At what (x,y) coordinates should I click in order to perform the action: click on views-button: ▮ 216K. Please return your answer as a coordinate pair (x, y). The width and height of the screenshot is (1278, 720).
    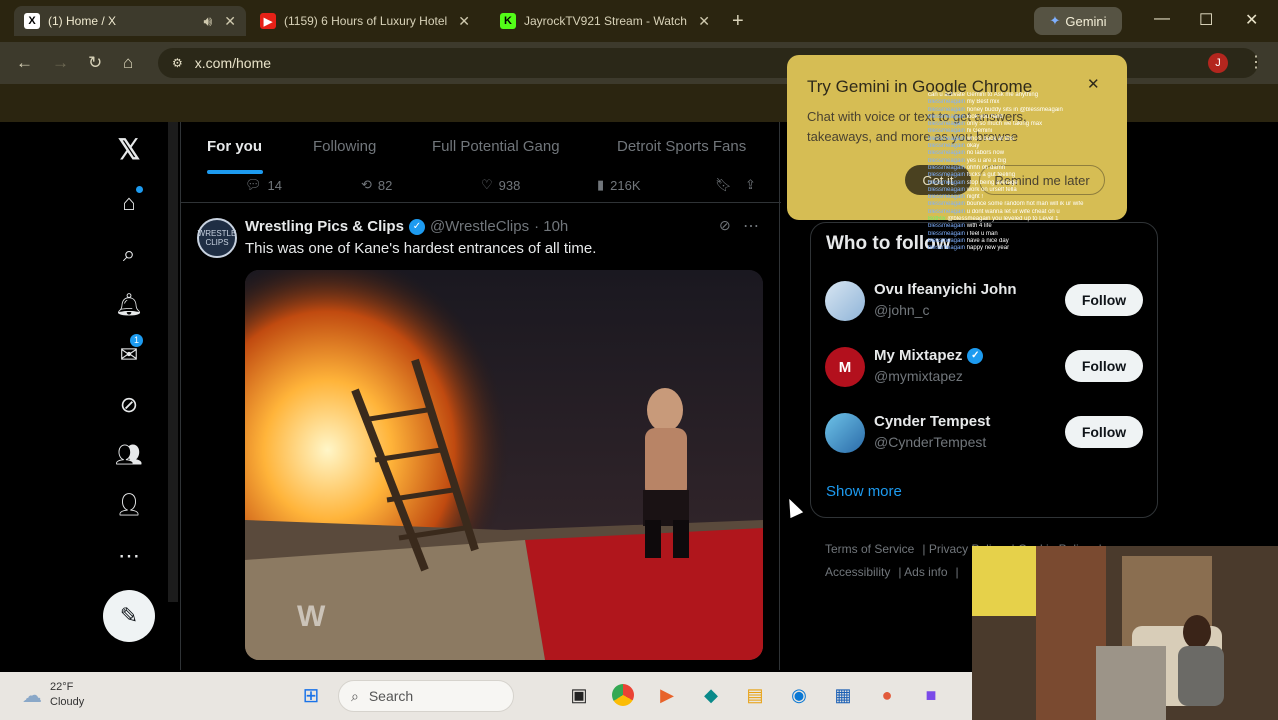
    Looking at the image, I should click on (619, 185).